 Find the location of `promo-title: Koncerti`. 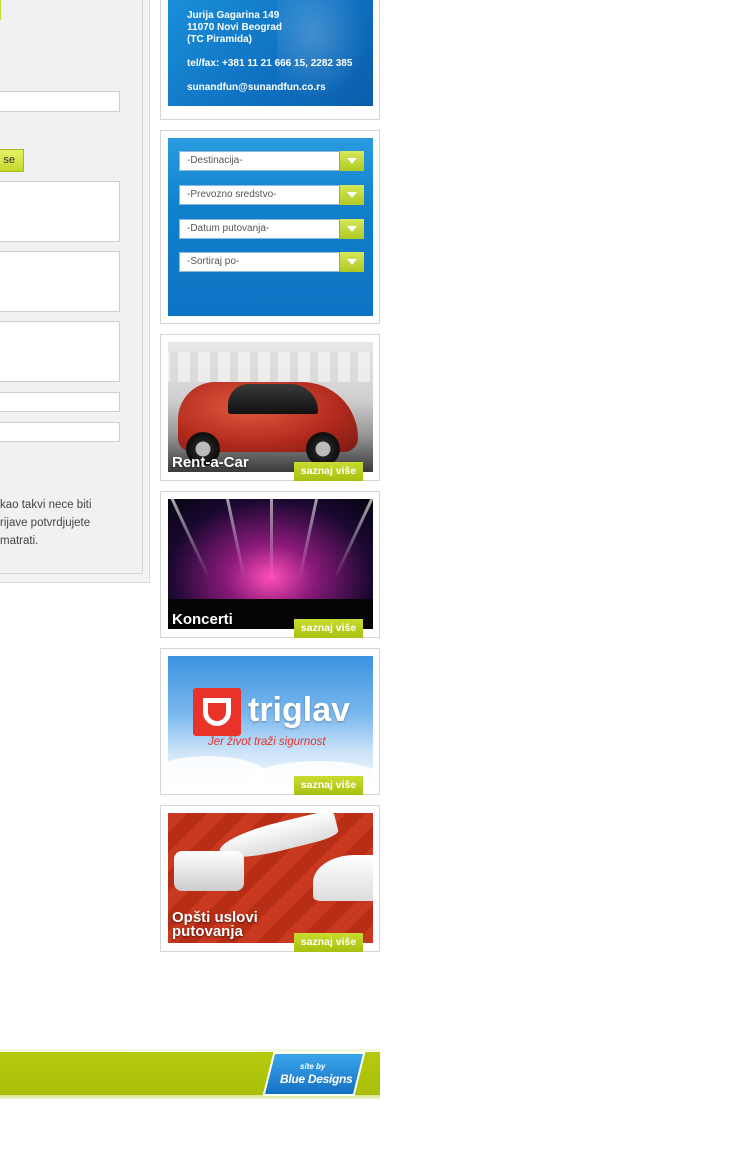

promo-title: Koncerti is located at coordinates (202, 619).